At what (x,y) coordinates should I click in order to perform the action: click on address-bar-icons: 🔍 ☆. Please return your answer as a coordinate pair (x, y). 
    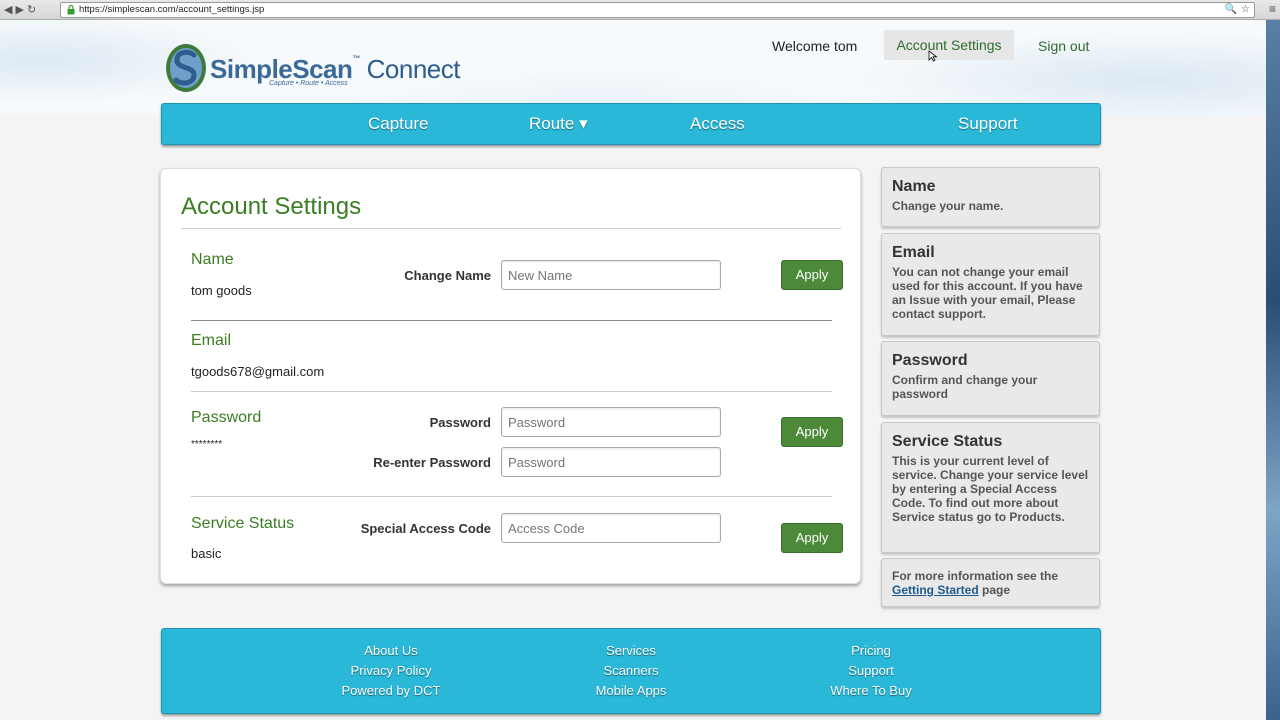
    Looking at the image, I should click on (1237, 9).